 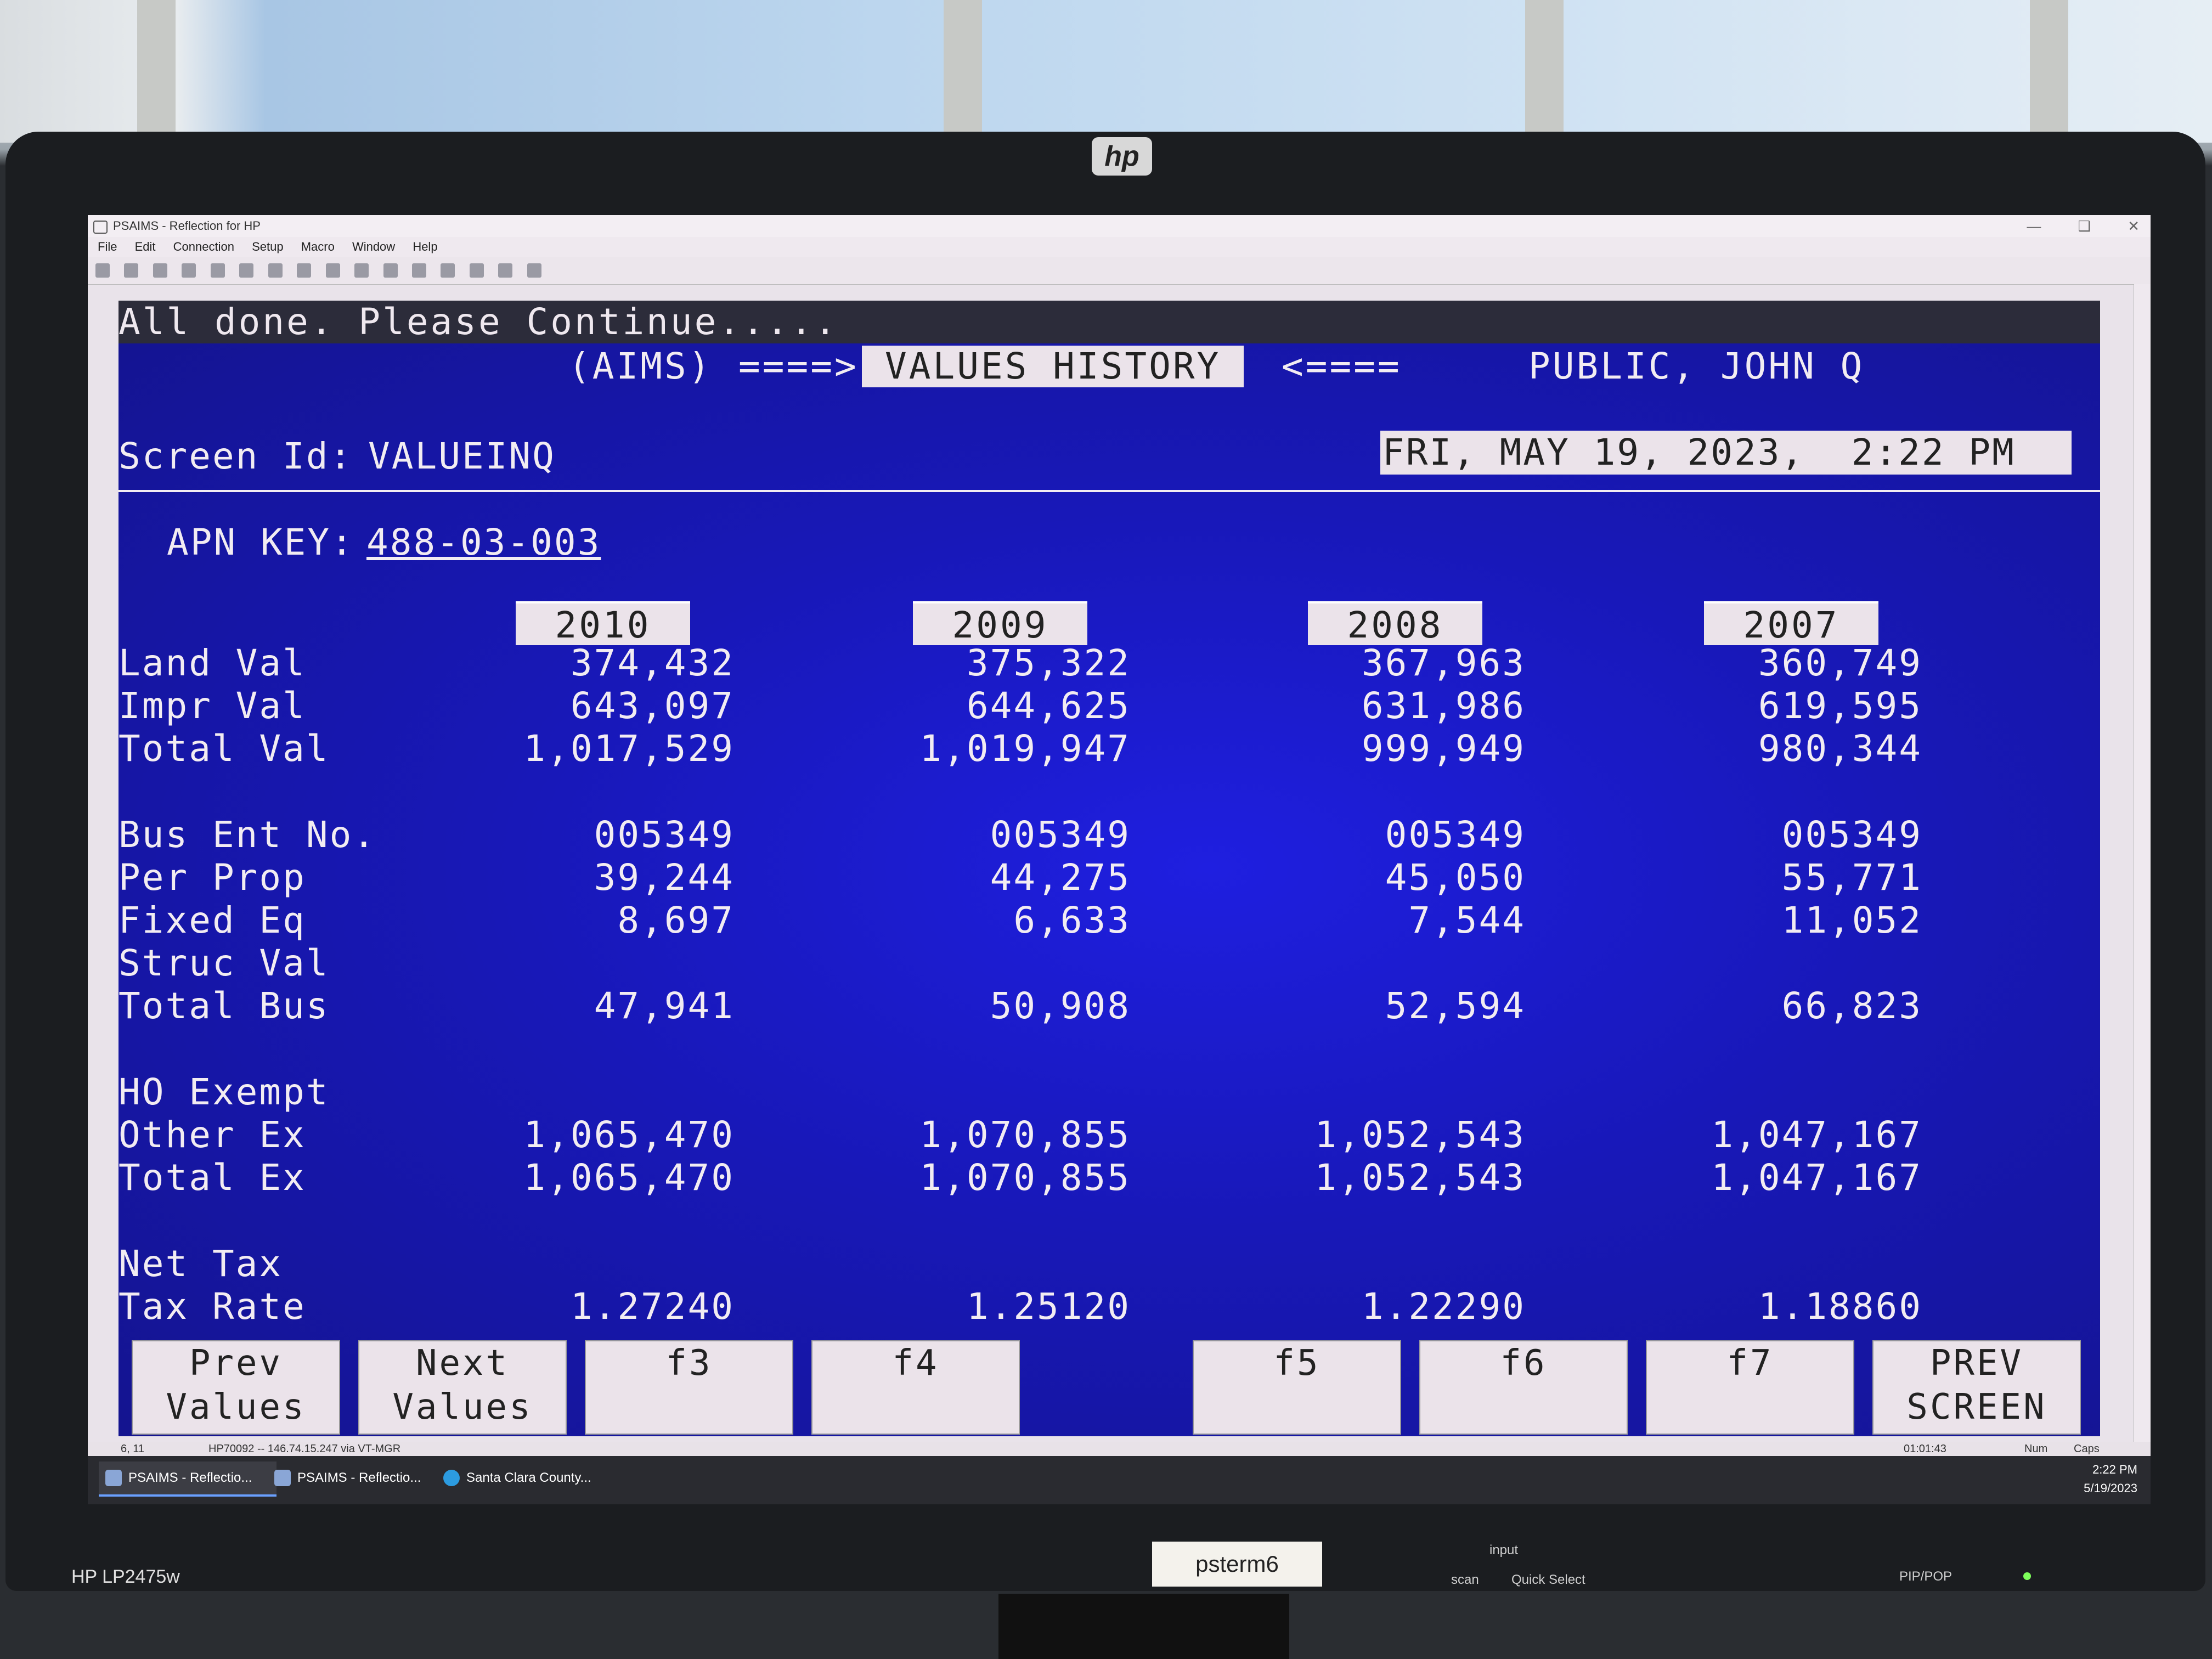 I want to click on menu-edit: Edit, so click(x=146, y=247).